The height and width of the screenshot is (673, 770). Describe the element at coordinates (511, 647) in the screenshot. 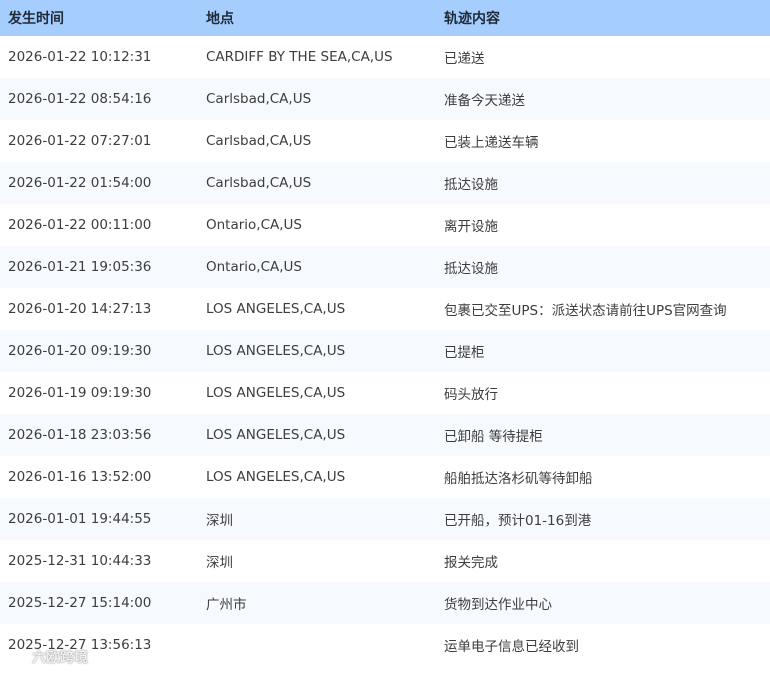

I see `cell-desc: 运单电子信息已经收到` at that location.